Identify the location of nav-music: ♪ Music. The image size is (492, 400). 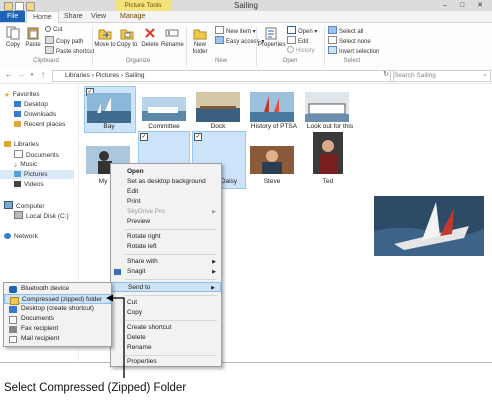
(25, 164).